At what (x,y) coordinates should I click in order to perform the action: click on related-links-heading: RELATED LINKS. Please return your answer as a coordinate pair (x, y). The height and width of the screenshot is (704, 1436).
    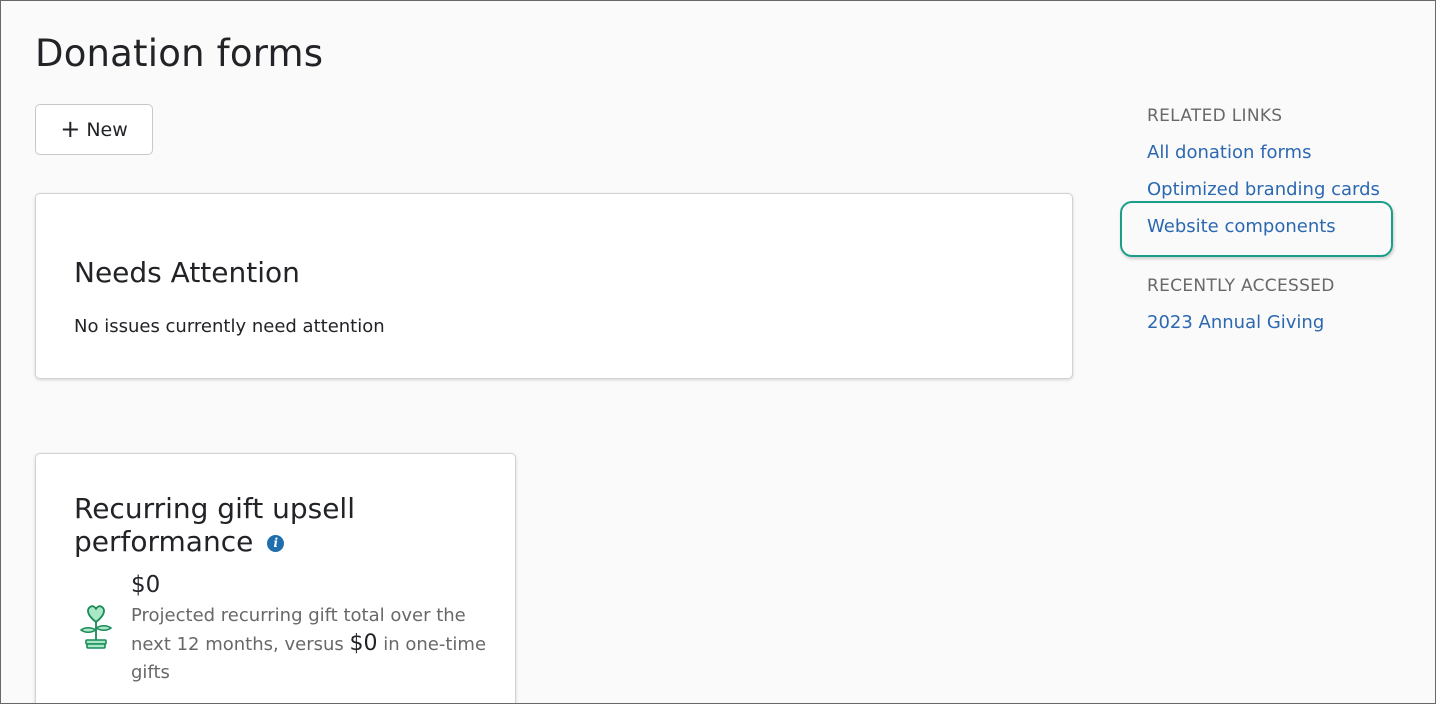
    Looking at the image, I should click on (1215, 116).